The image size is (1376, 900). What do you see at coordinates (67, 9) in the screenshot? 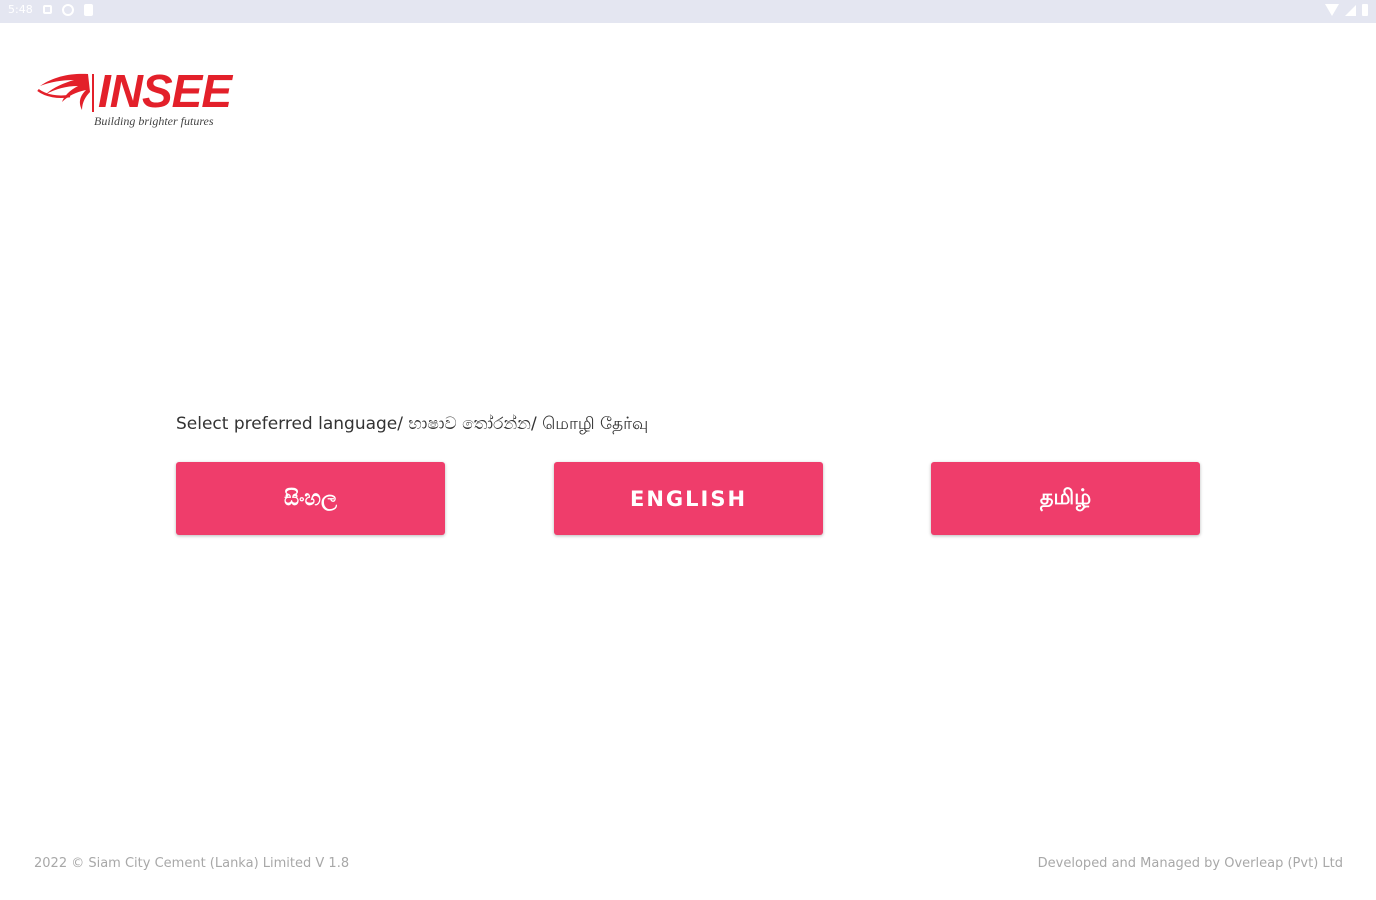
I see `sync-circle-icon` at bounding box center [67, 9].